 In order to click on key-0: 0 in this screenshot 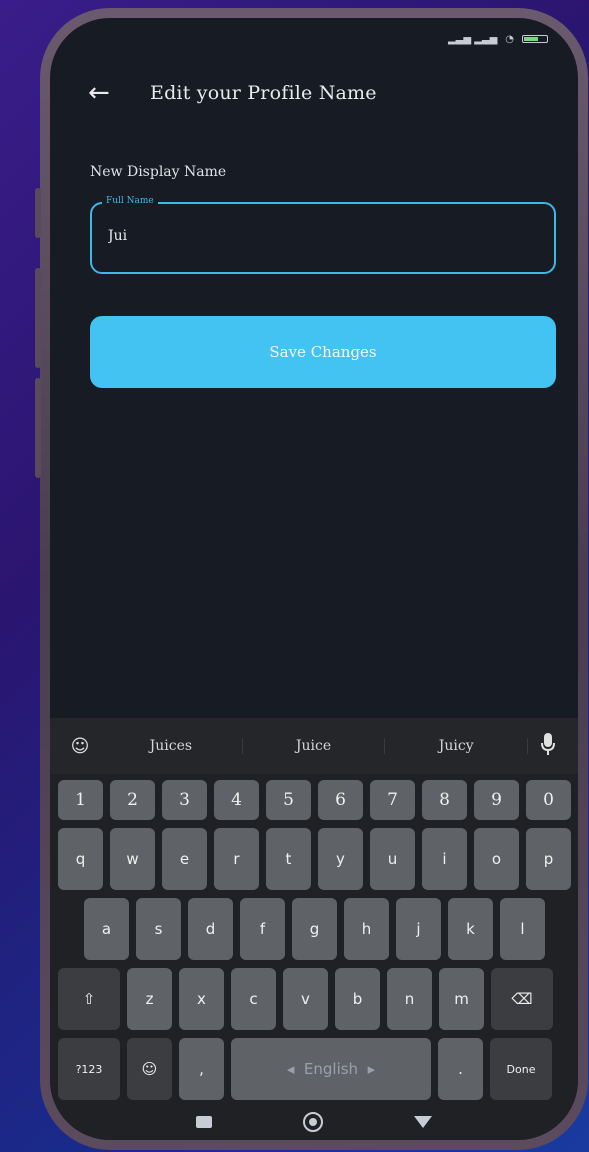, I will do `click(548, 800)`.